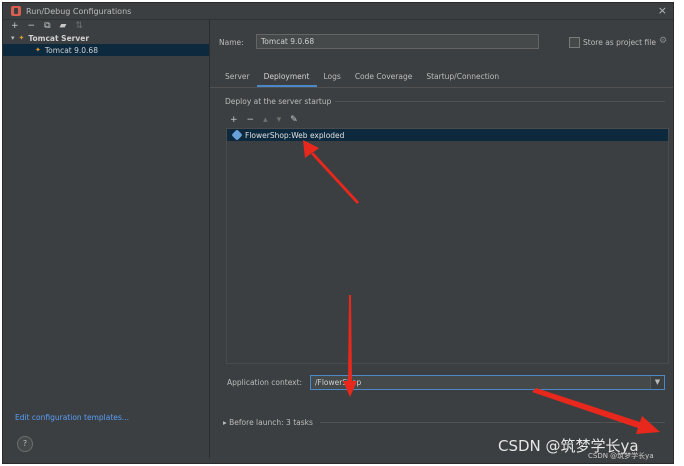 The width and height of the screenshot is (684, 466). Describe the element at coordinates (657, 382) in the screenshot. I see `chevron-down-icon: ▼` at that location.